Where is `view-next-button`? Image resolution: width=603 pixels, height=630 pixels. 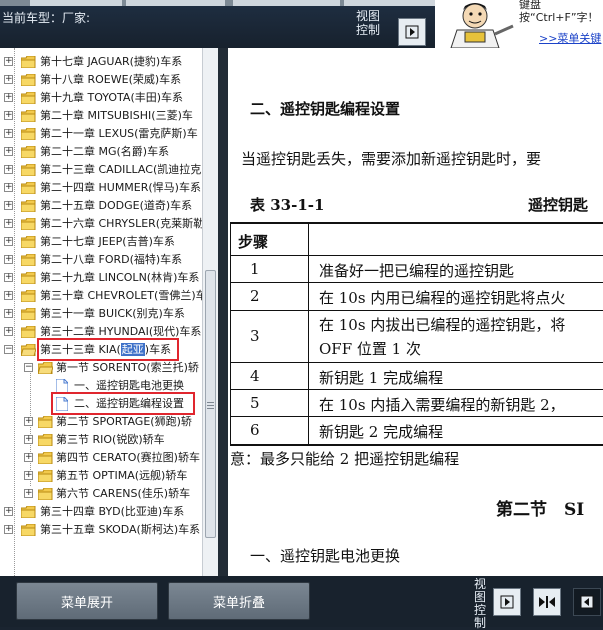
view-next-button is located at coordinates (507, 602).